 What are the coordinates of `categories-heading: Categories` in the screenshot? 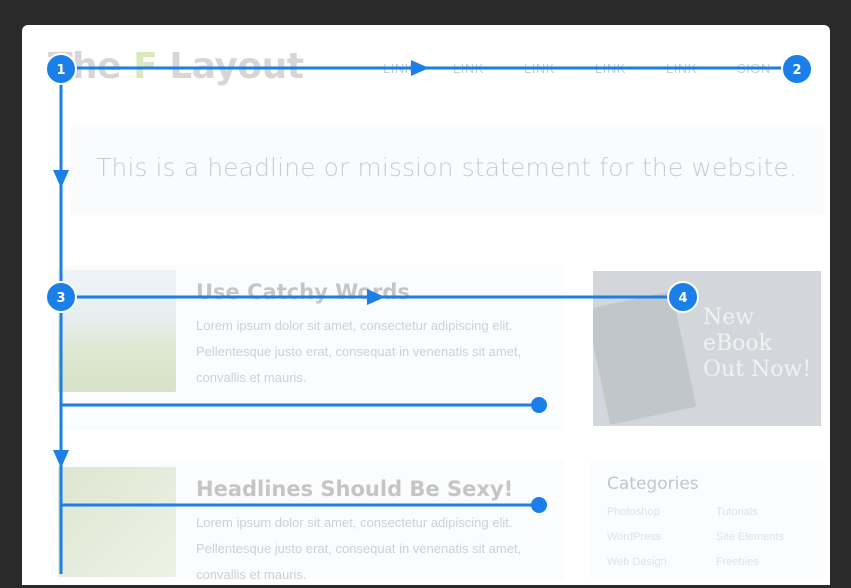 It's located at (653, 484).